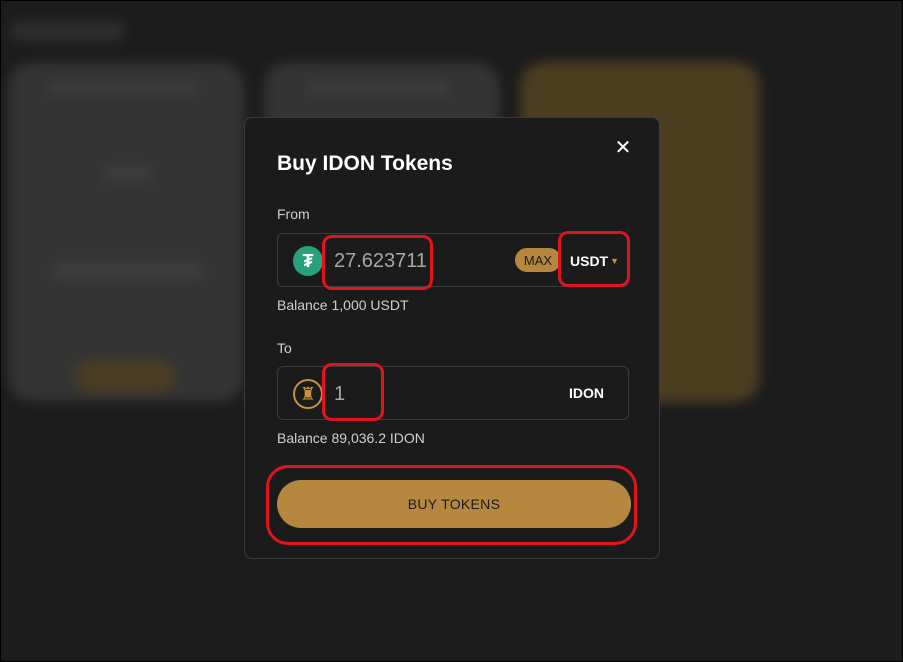  Describe the element at coordinates (293, 214) in the screenshot. I see `from-label: From` at that location.